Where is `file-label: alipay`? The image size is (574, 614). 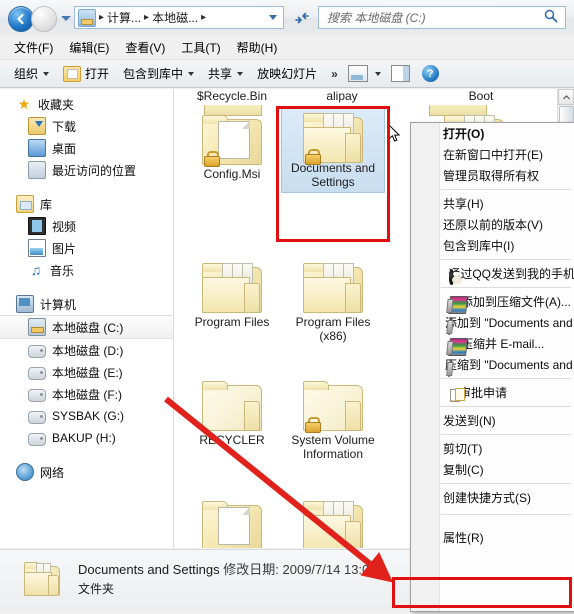
file-label: alipay is located at coordinates (342, 96).